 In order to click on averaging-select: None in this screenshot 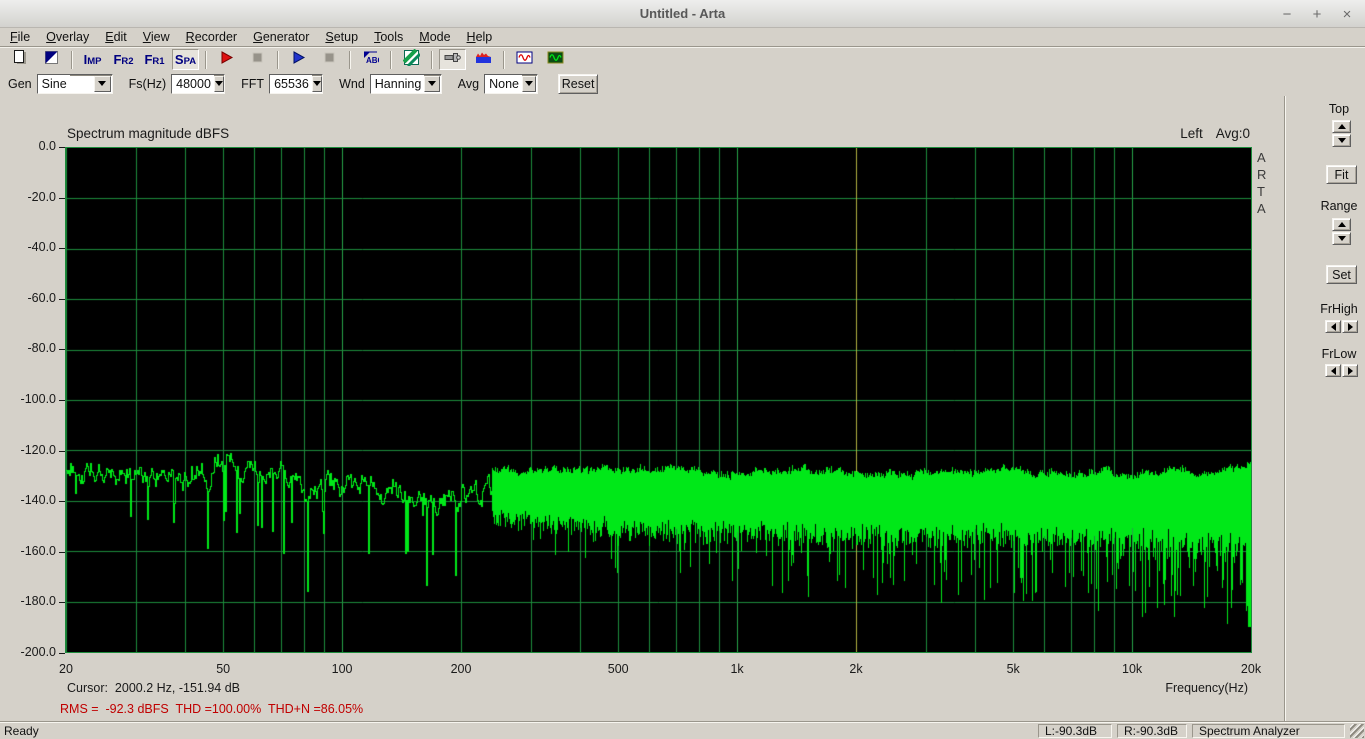, I will do `click(511, 83)`.